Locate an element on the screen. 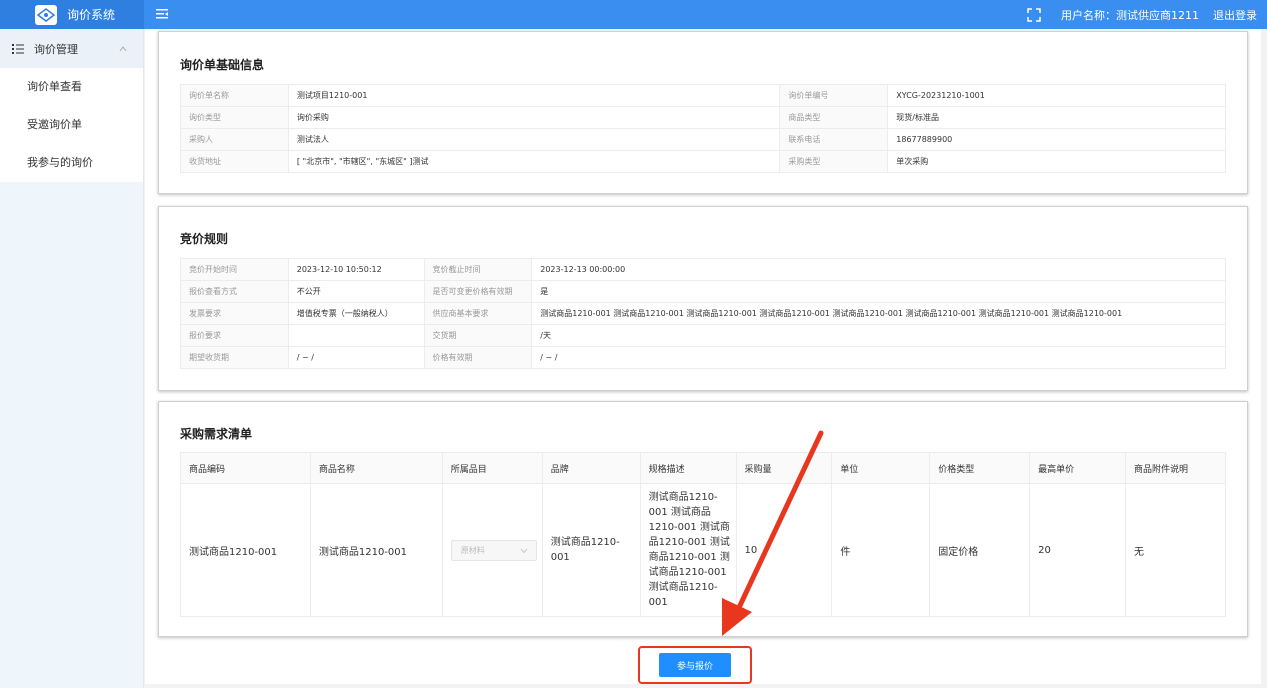 The height and width of the screenshot is (688, 1267). column-header: 商品编码 is located at coordinates (245, 468).